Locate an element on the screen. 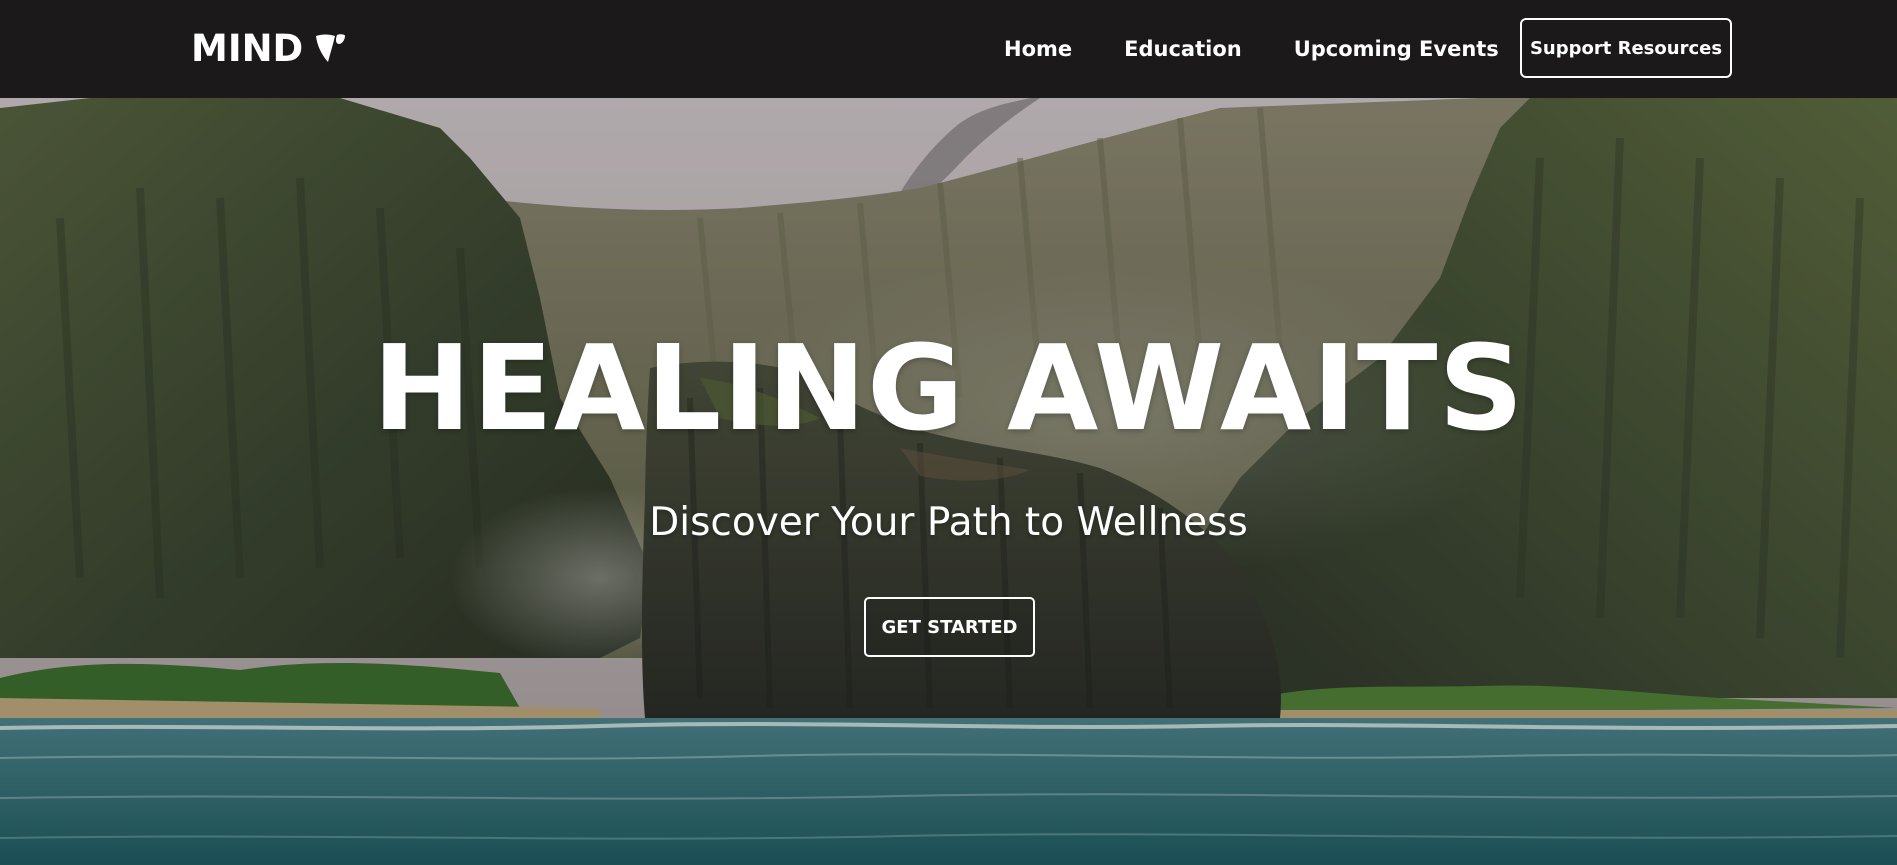 Image resolution: width=1897 pixels, height=865 pixels. hero-subtitle: Discover Your Path to Wellness is located at coordinates (948, 522).